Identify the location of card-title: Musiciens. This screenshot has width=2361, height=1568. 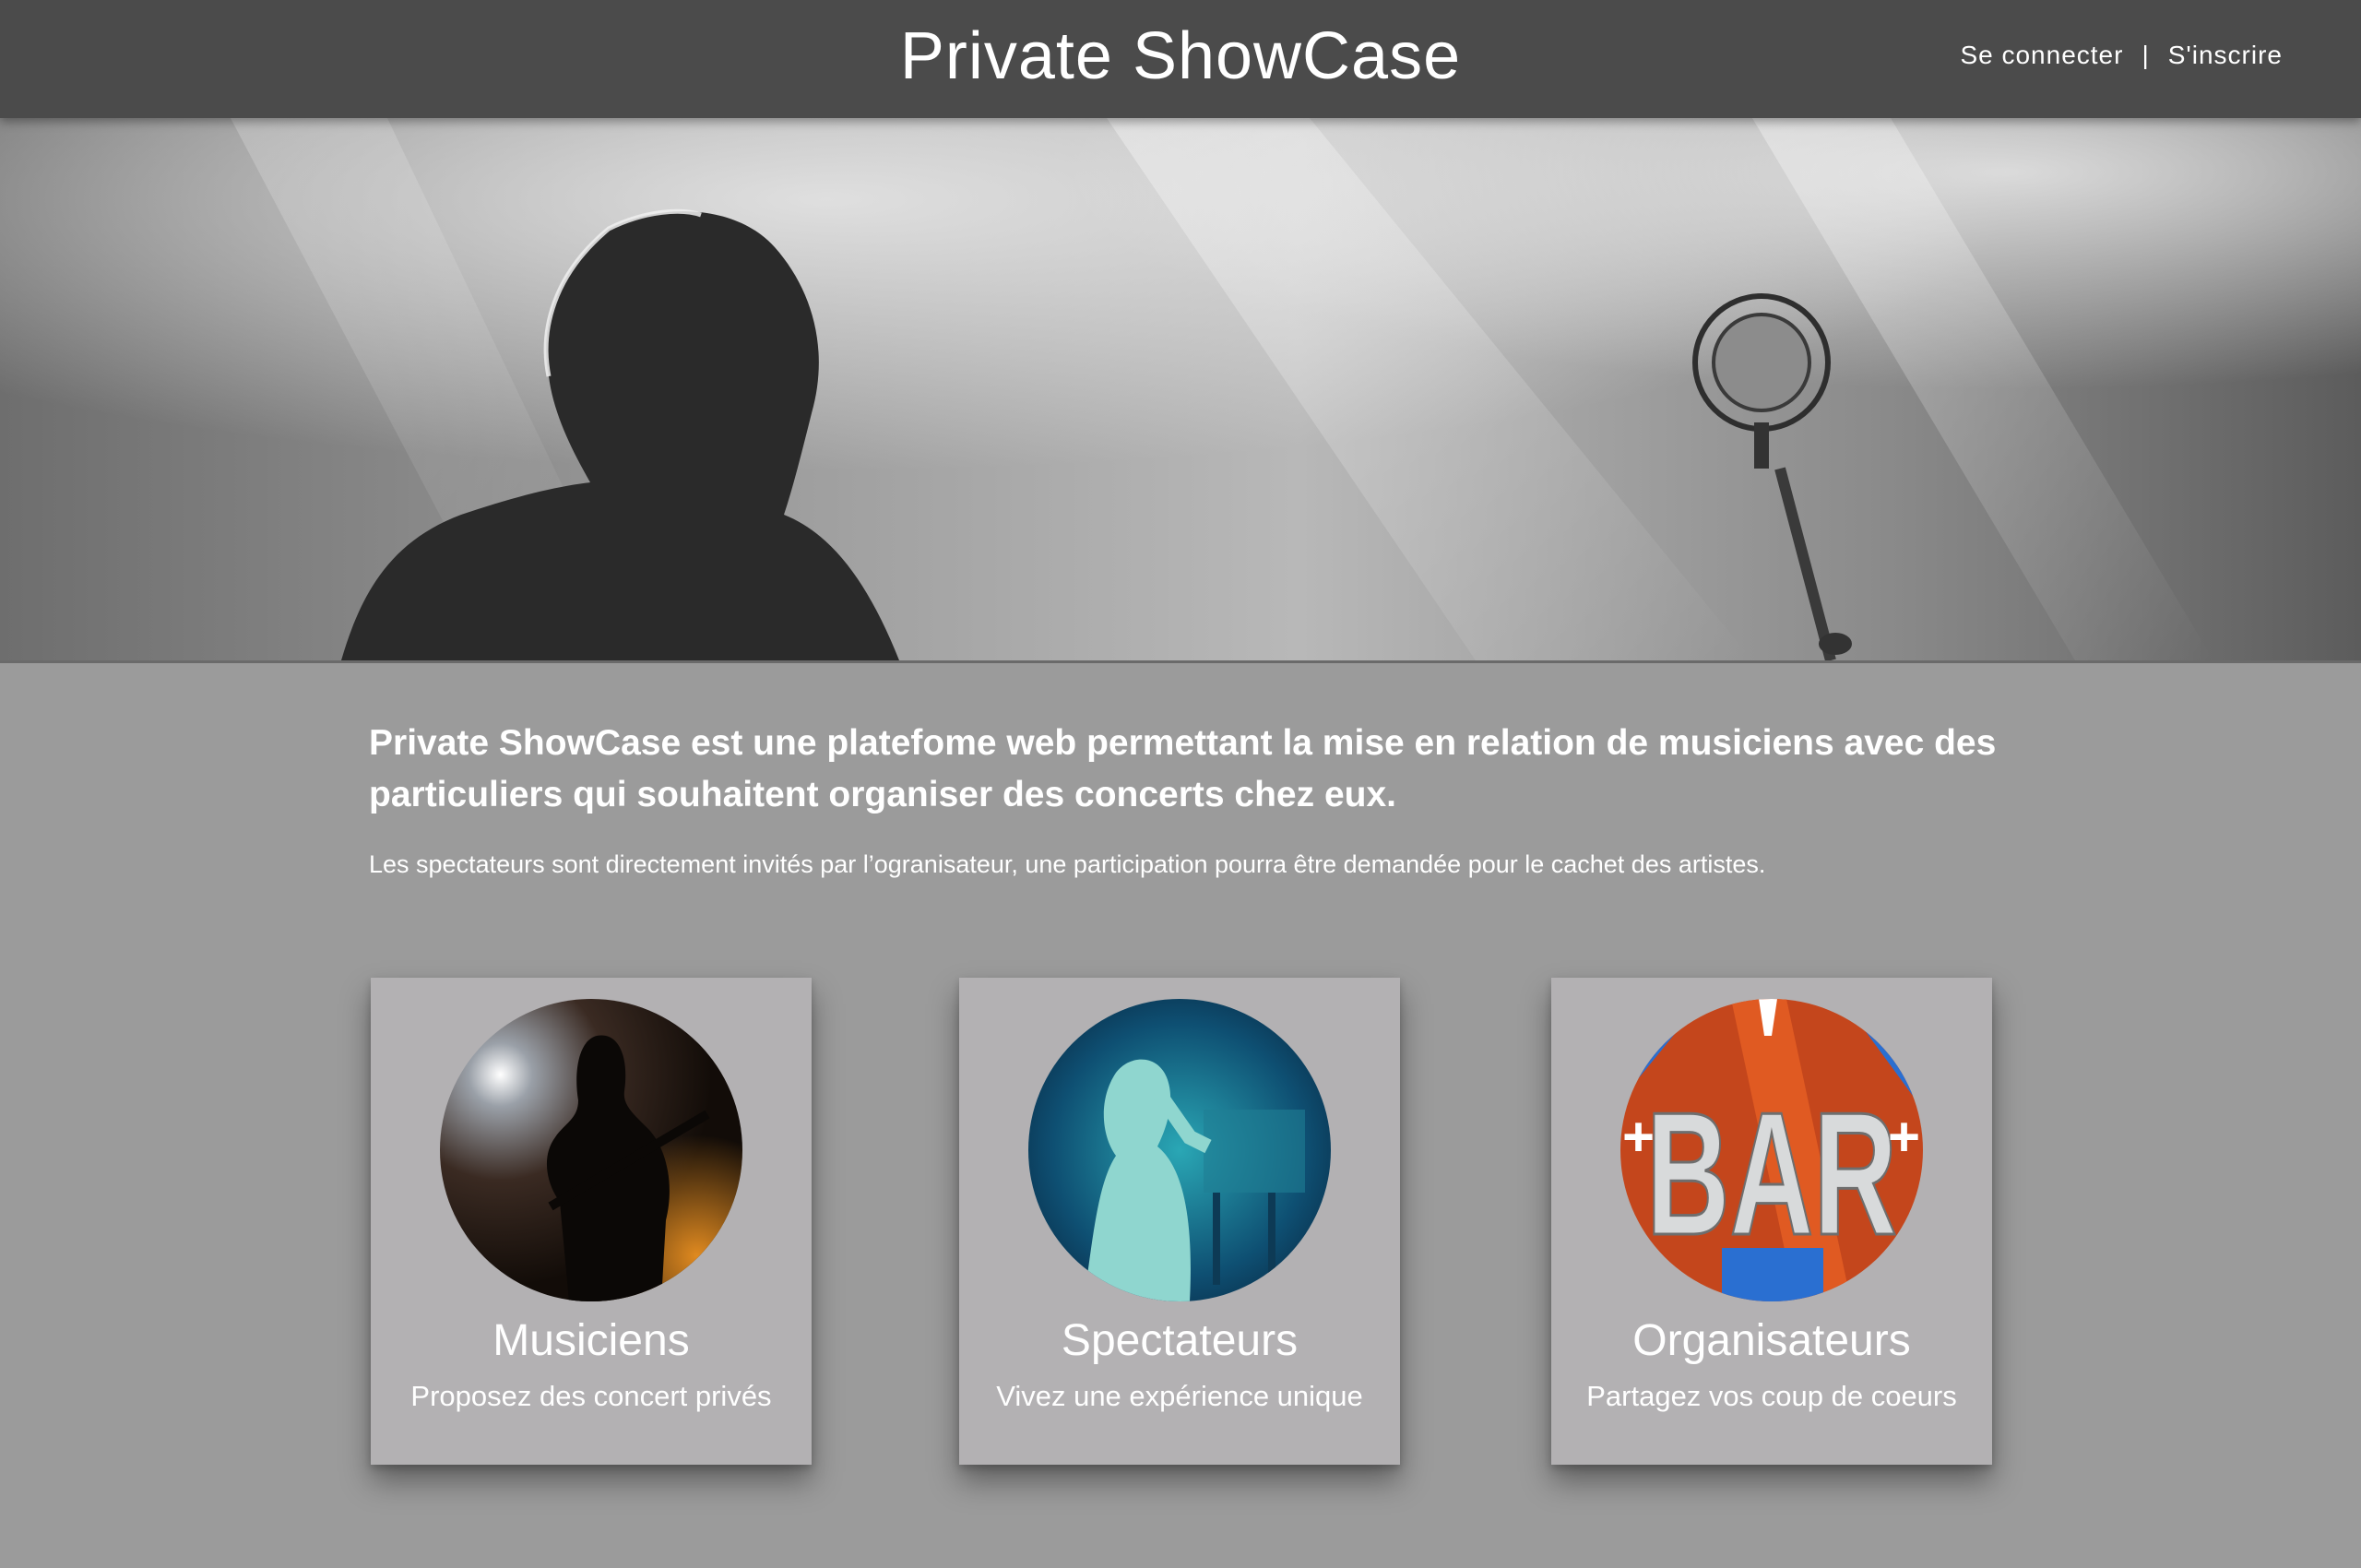
(591, 1340).